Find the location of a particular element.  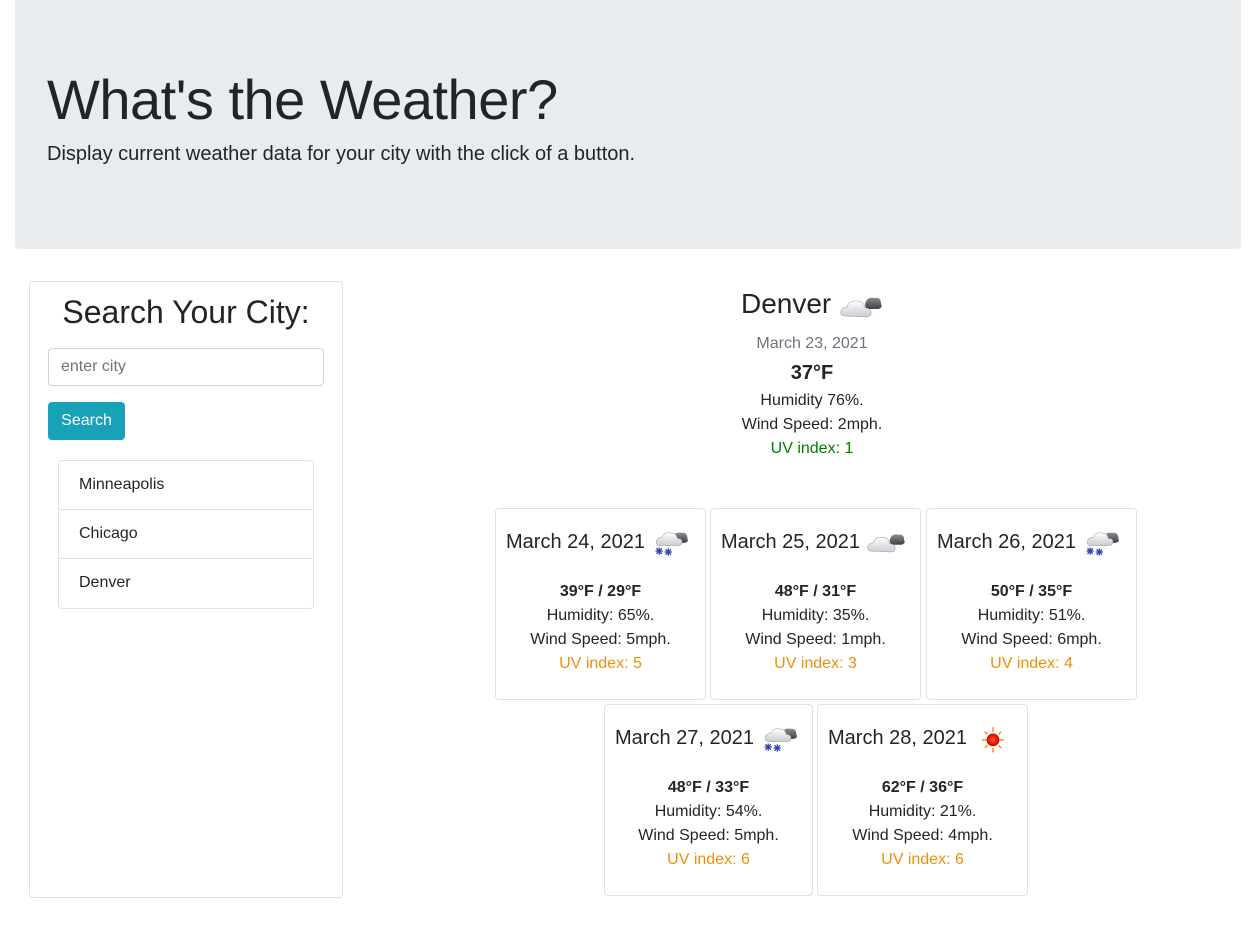

forecast-uv-index: UV index: 5 is located at coordinates (600, 663).